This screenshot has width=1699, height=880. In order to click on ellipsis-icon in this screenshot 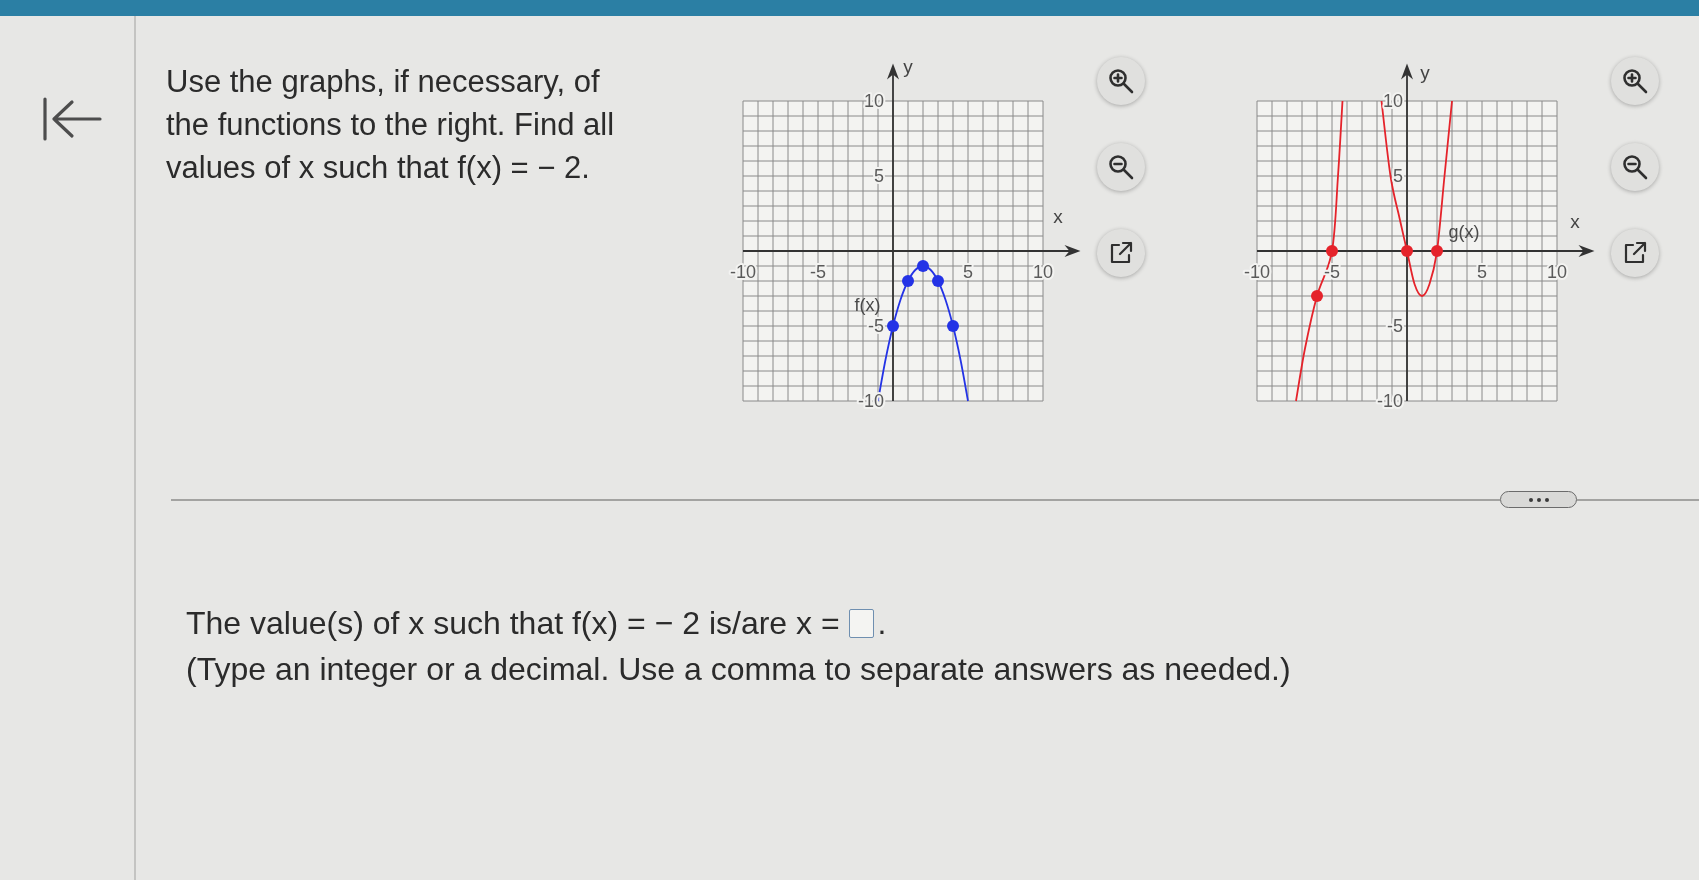, I will do `click(1538, 499)`.